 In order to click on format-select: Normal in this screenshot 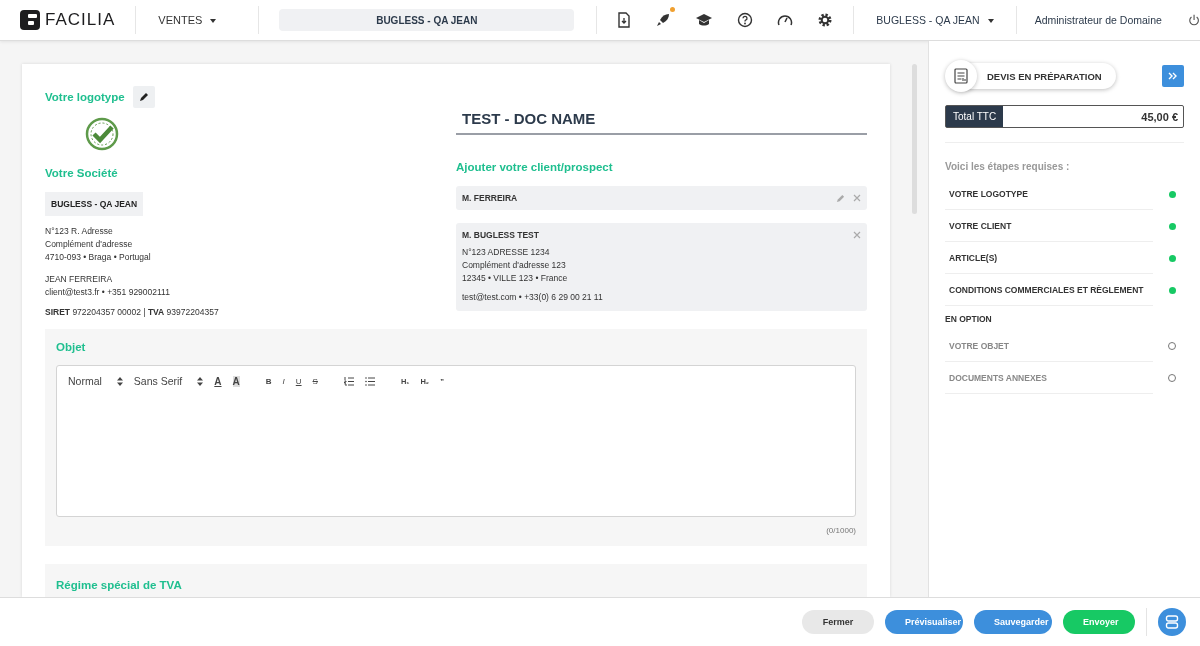, I will do `click(95, 381)`.